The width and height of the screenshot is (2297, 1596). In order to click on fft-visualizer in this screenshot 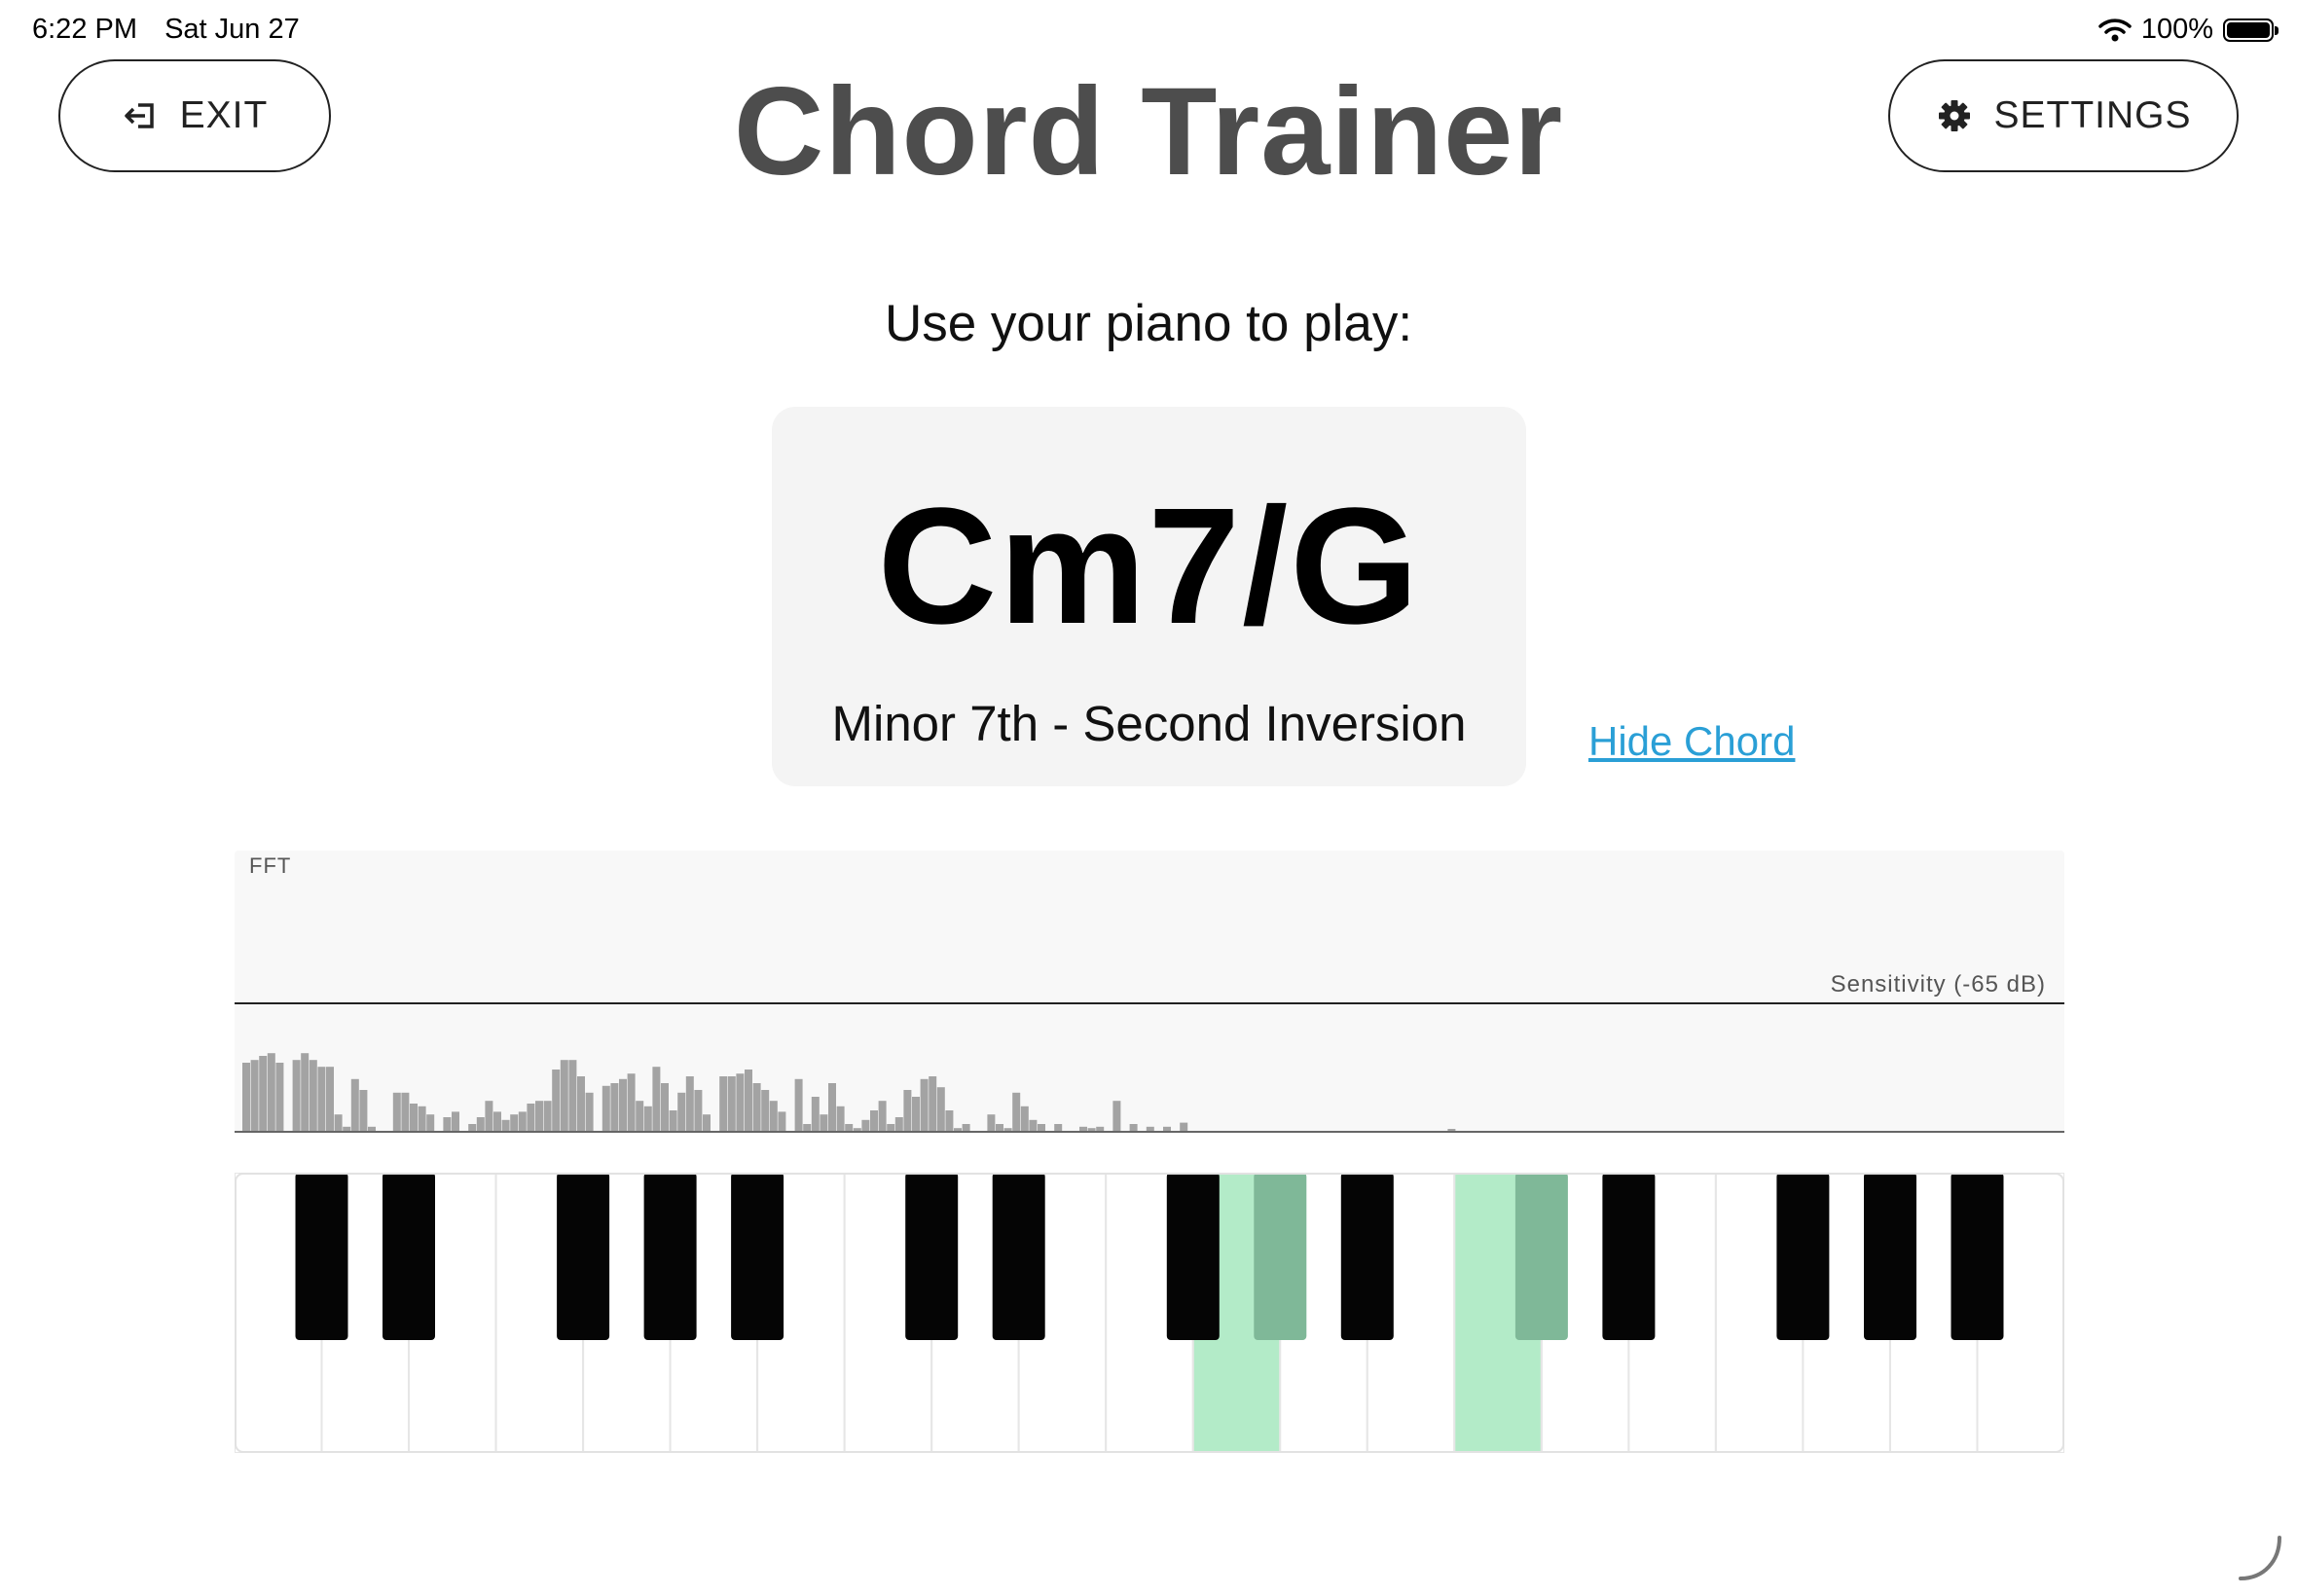, I will do `click(1149, 992)`.